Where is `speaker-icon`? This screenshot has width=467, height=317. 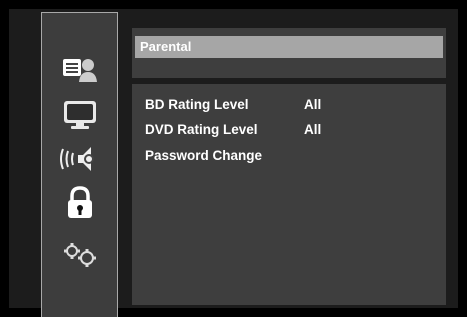
speaker-icon is located at coordinates (80, 159).